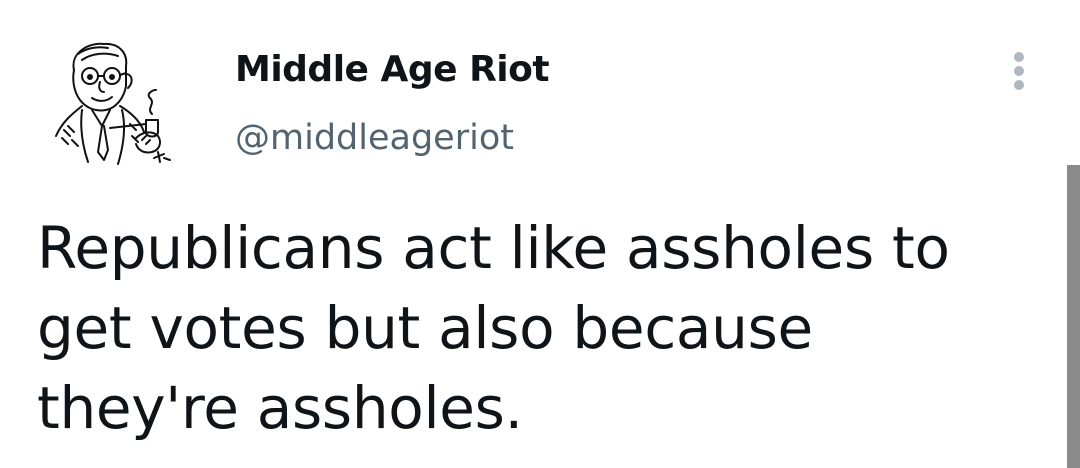  Describe the element at coordinates (113, 103) in the screenshot. I see `man-with-pipe-icon` at that location.